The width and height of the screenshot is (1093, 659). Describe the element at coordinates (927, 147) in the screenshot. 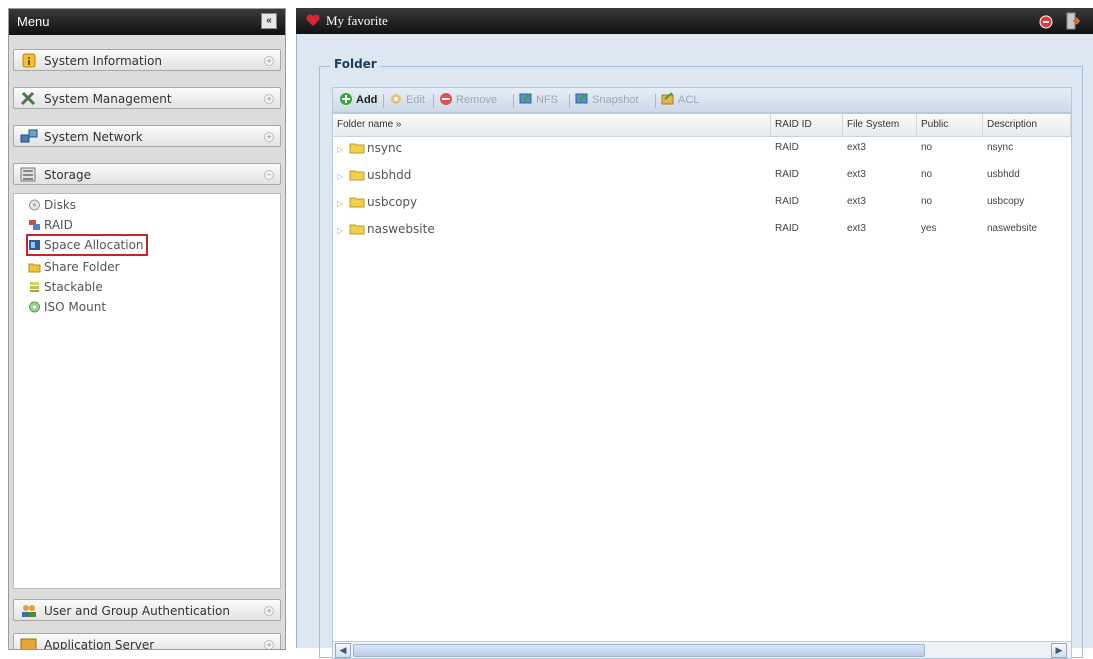

I see `public-cell: no` at that location.